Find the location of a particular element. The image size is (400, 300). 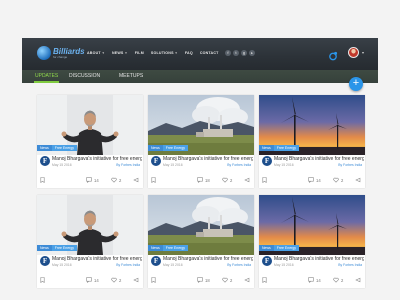

nav-item-film: FILM is located at coordinates (139, 53).